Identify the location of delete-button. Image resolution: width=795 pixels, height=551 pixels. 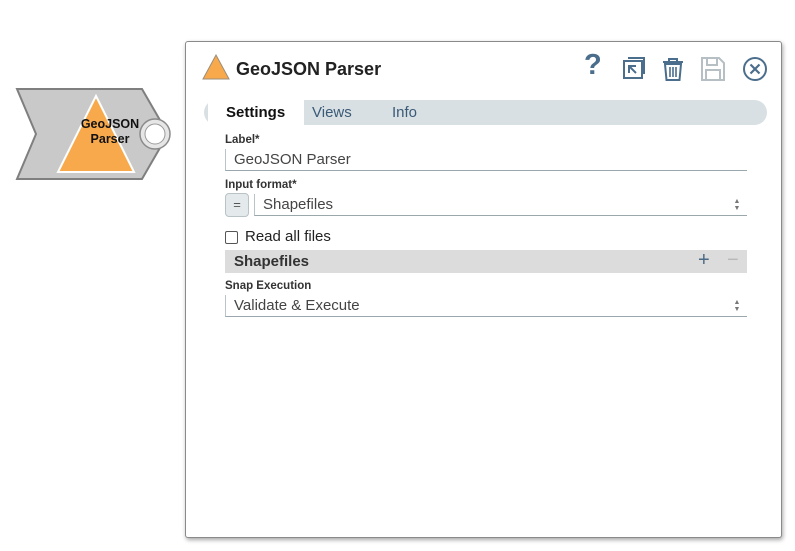
(673, 69).